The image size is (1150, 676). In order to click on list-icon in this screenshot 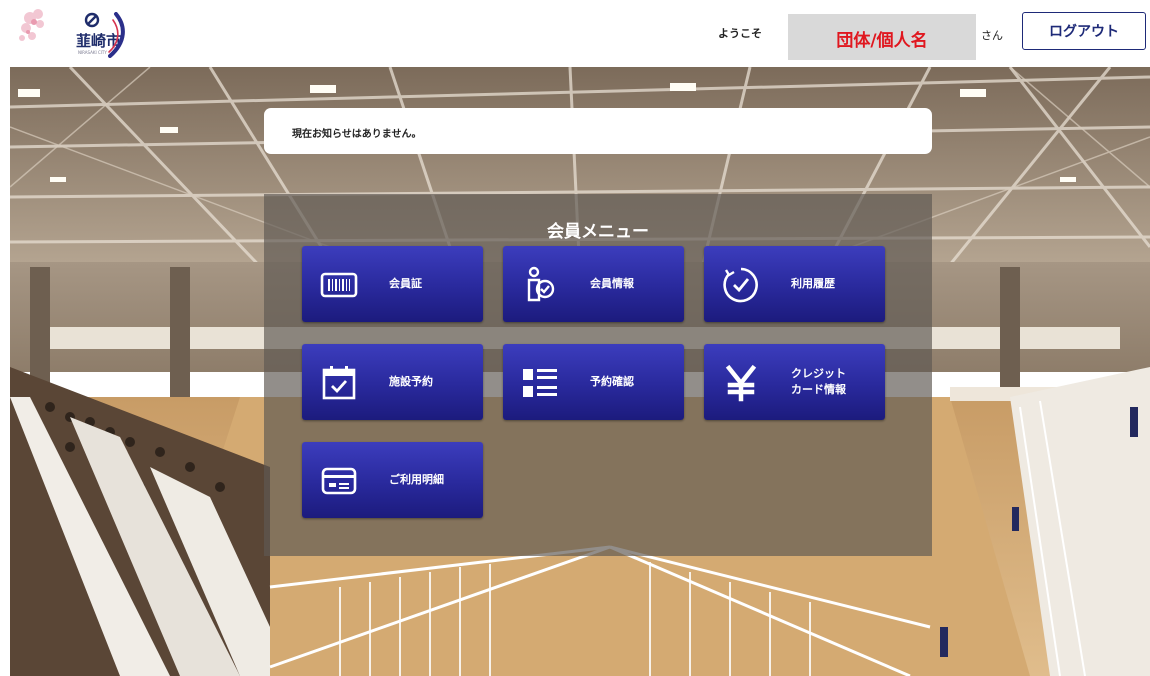, I will do `click(540, 383)`.